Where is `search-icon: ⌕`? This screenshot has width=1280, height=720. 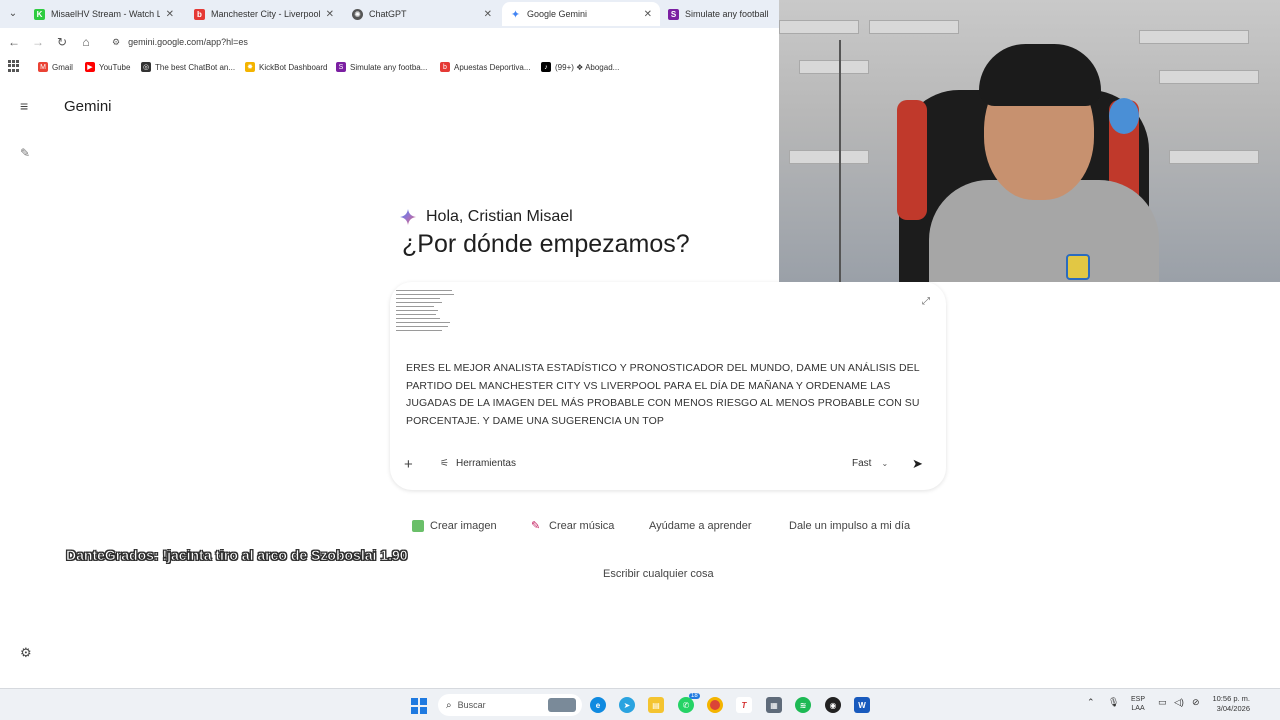
search-icon: ⌕ is located at coordinates (449, 705).